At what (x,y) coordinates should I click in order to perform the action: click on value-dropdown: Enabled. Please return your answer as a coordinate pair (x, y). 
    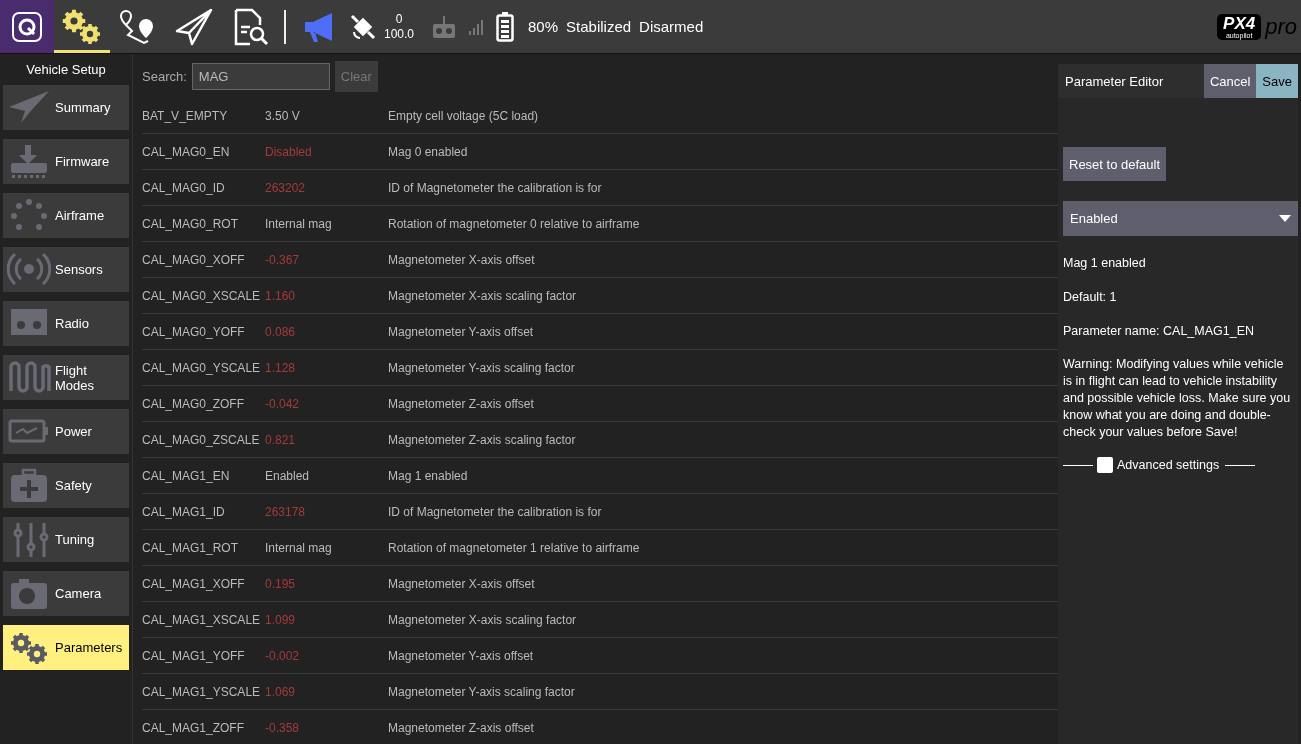
    Looking at the image, I should click on (1180, 218).